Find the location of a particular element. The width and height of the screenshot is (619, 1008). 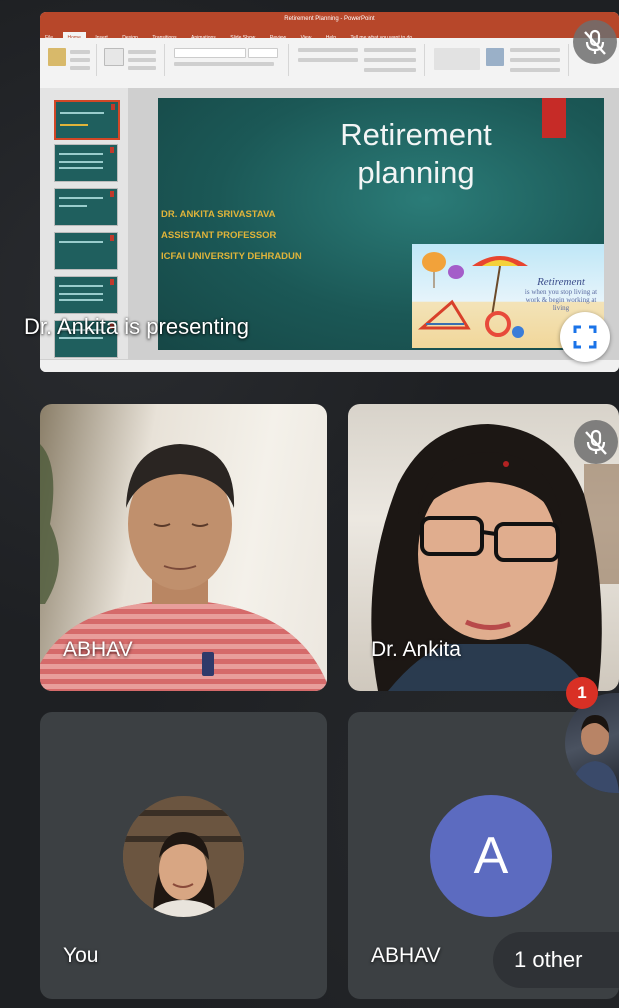

ribbon-font-group is located at coordinates (228, 60).